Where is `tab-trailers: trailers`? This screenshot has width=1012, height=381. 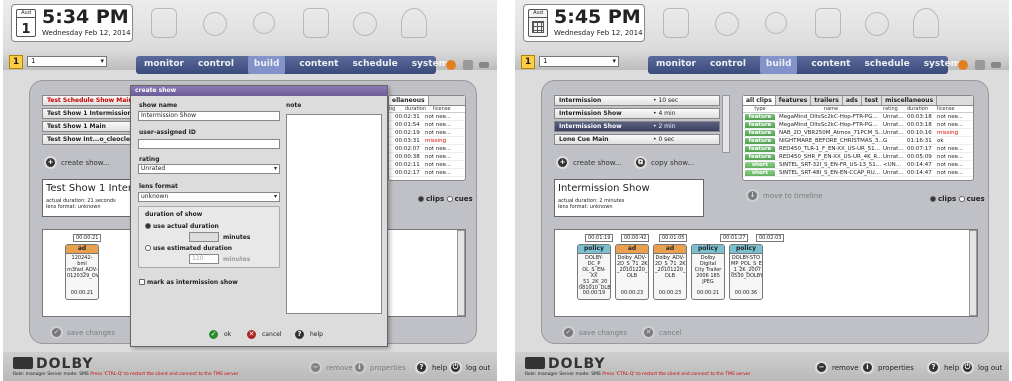
tab-trailers: trailers is located at coordinates (827, 100).